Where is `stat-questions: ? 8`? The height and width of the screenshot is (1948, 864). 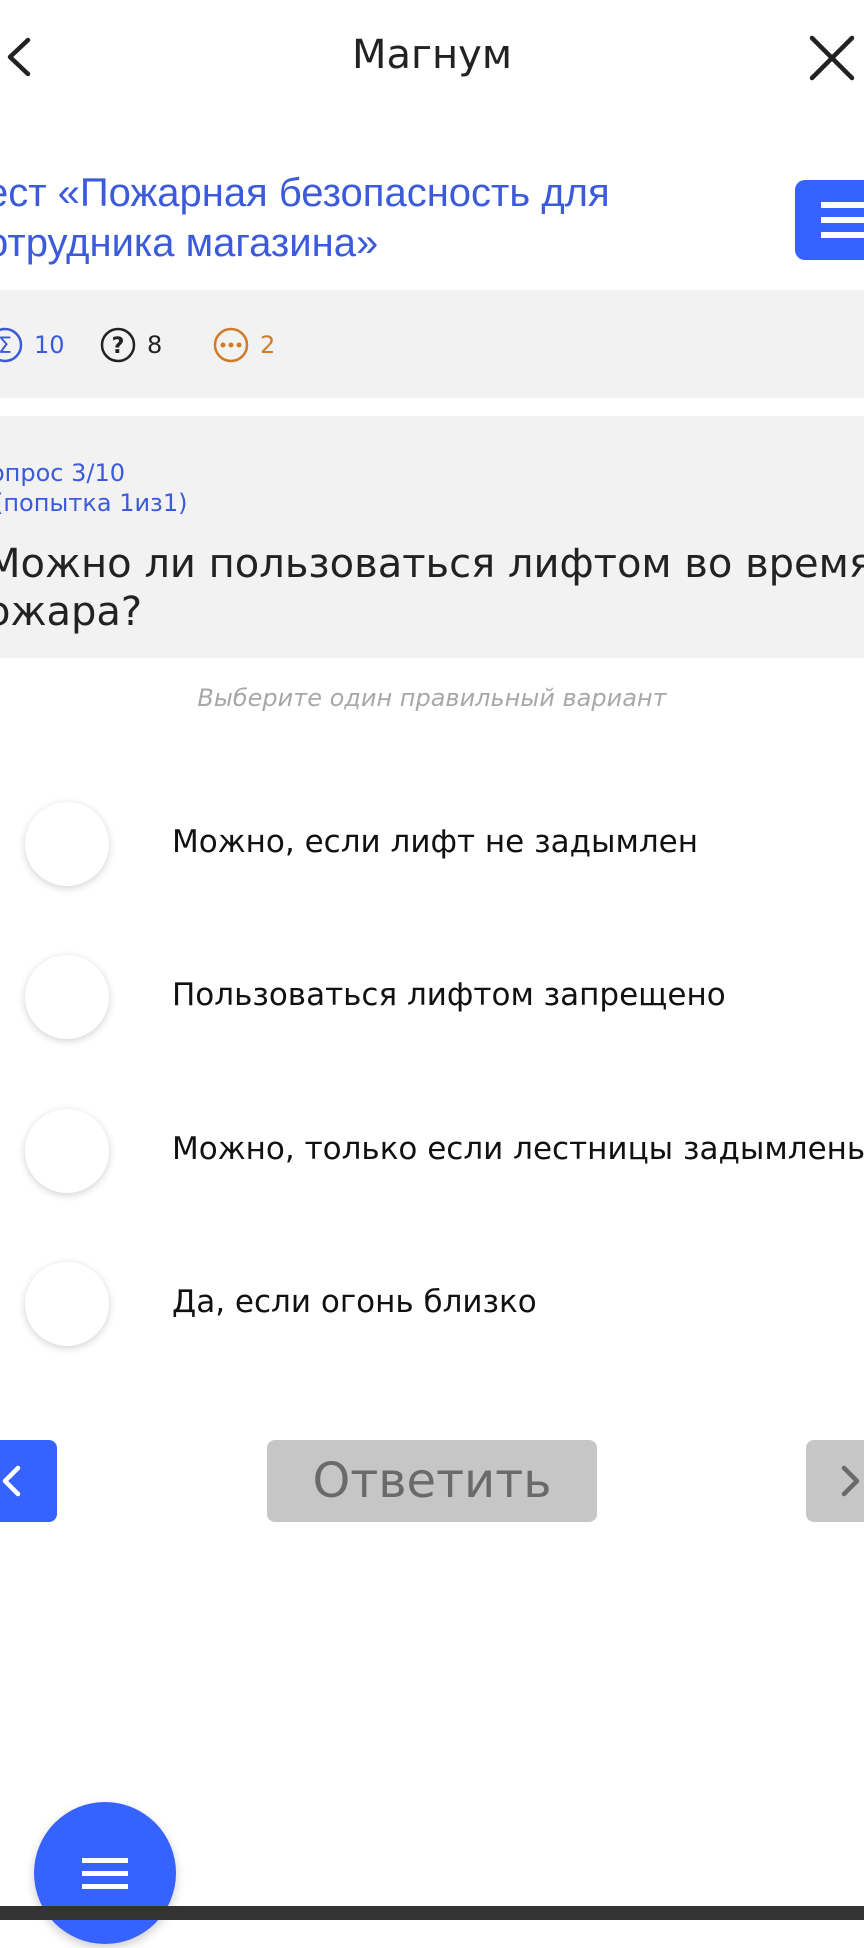 stat-questions: ? 8 is located at coordinates (130, 345).